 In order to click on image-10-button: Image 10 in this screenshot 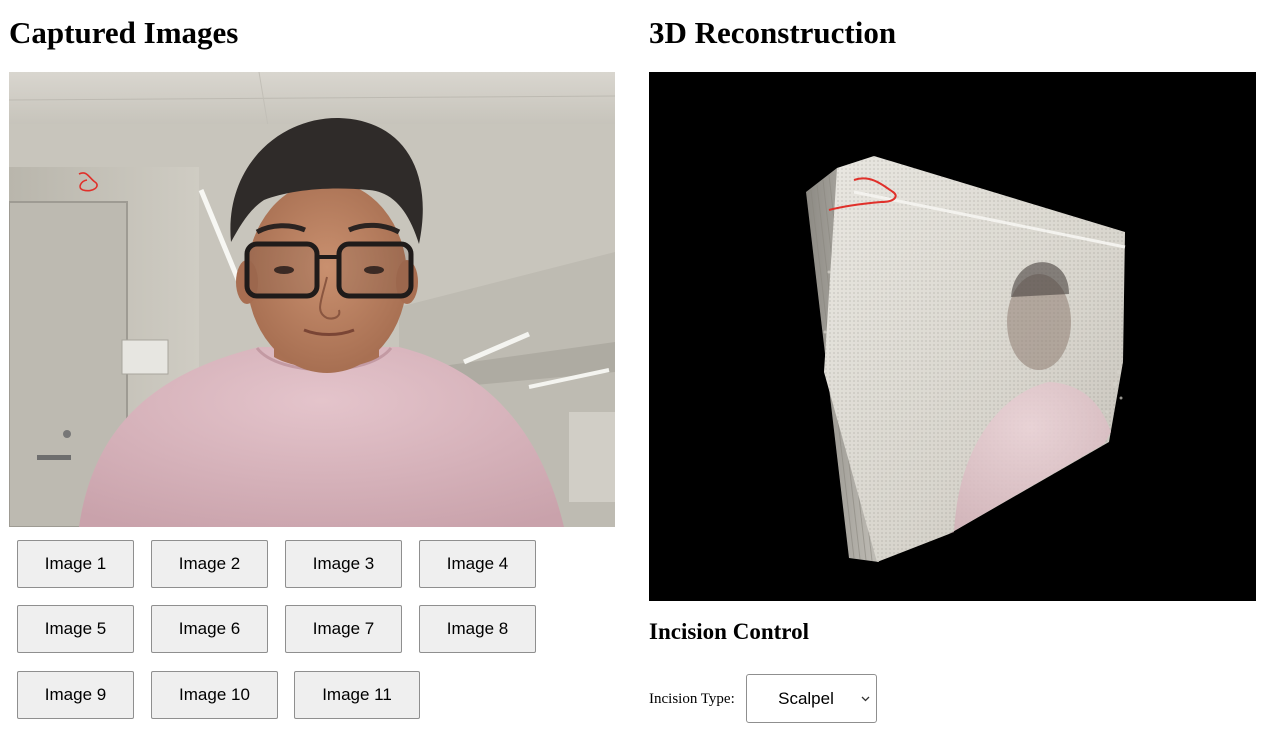, I will do `click(214, 695)`.